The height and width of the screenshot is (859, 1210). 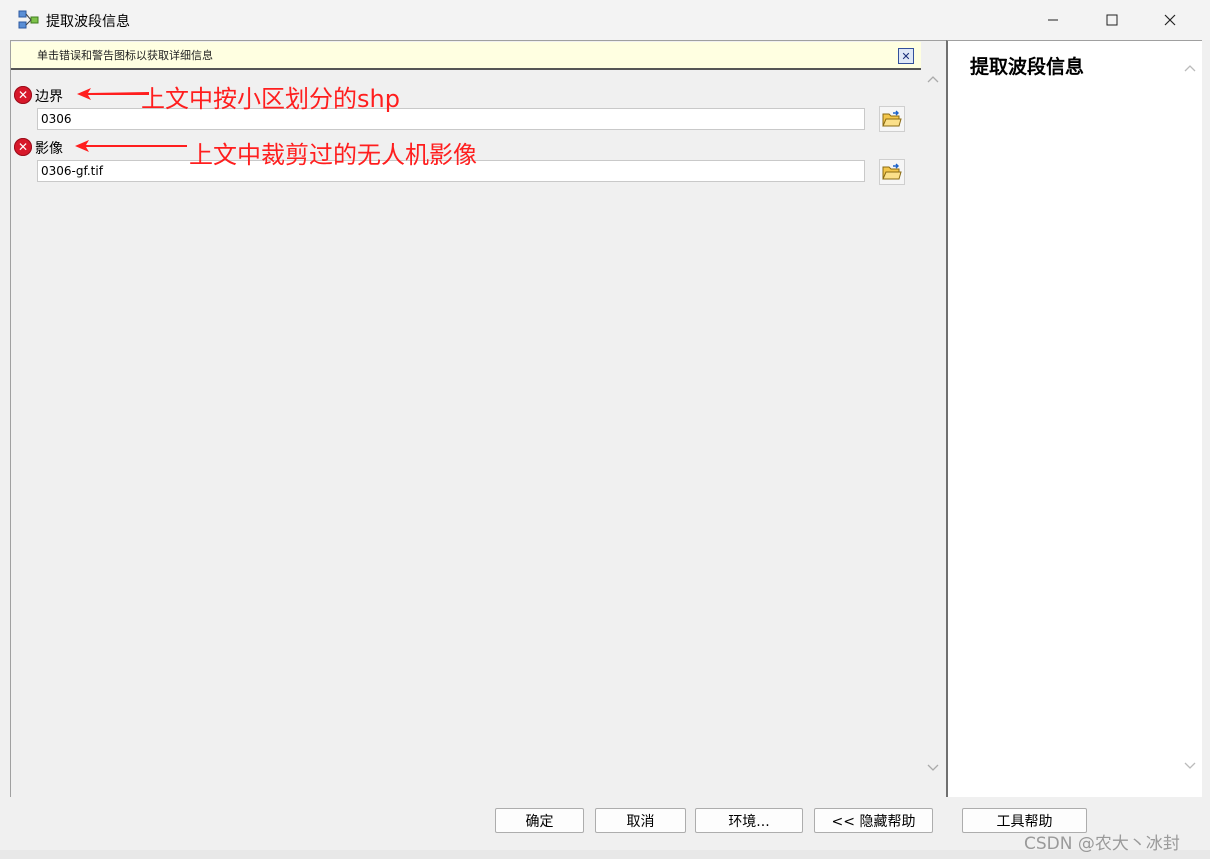 I want to click on maximize-button, so click(x=1112, y=20).